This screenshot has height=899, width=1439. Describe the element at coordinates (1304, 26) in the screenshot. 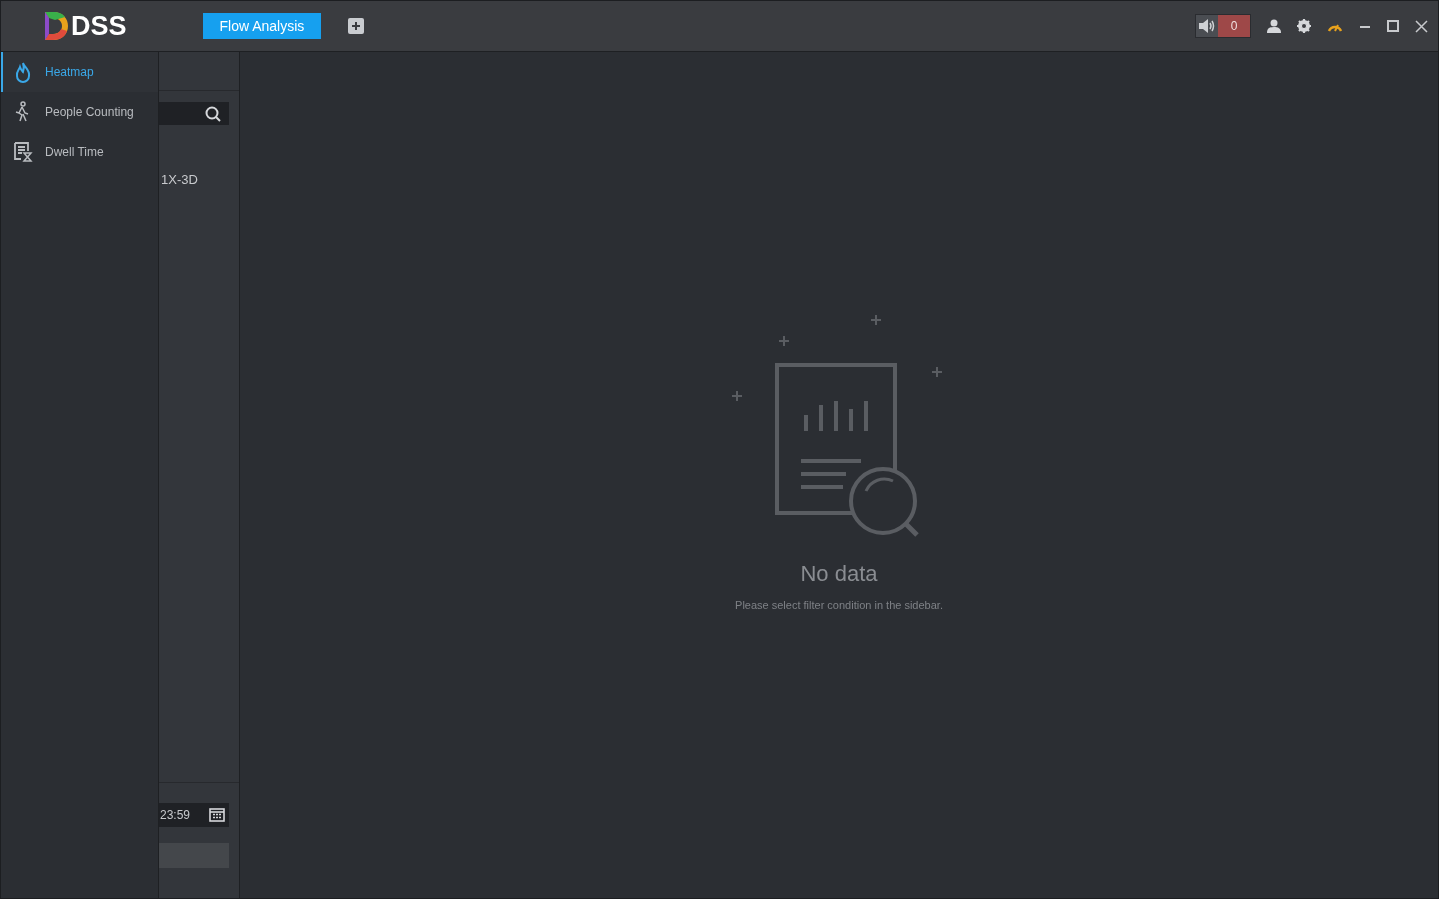

I see `settings-icon` at that location.